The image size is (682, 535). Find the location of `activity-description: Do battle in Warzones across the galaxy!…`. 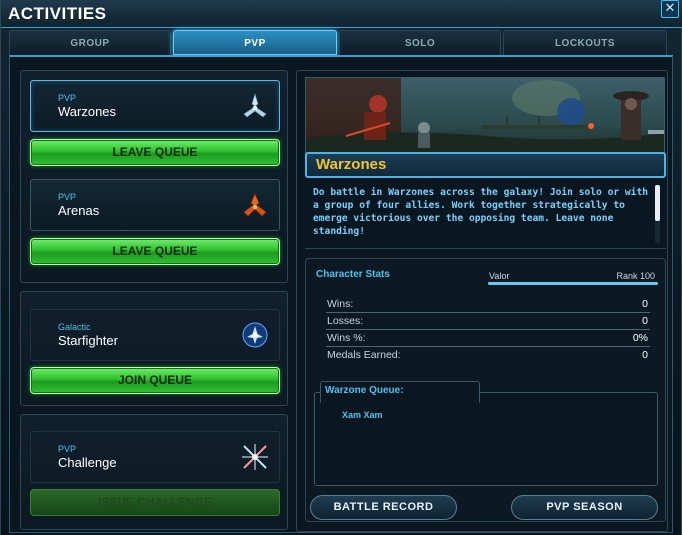

activity-description: Do battle in Warzones across the galaxy!… is located at coordinates (481, 212).